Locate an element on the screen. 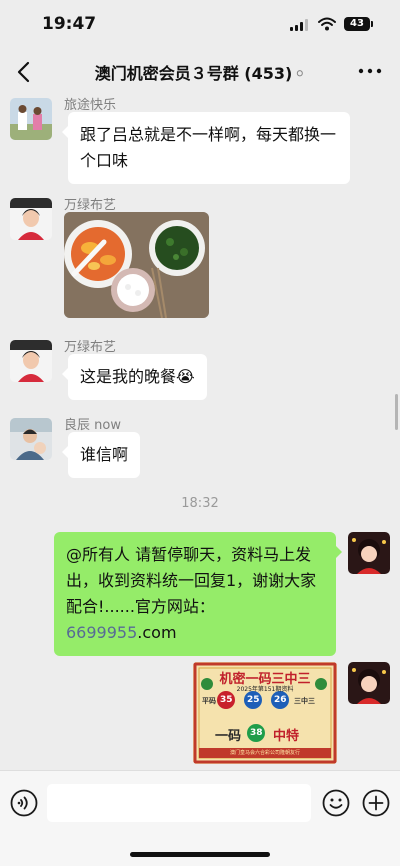 The height and width of the screenshot is (866, 400). message-bubble: 跟了吕总就是不一样啊，每天都换一个口味 is located at coordinates (206, 148).